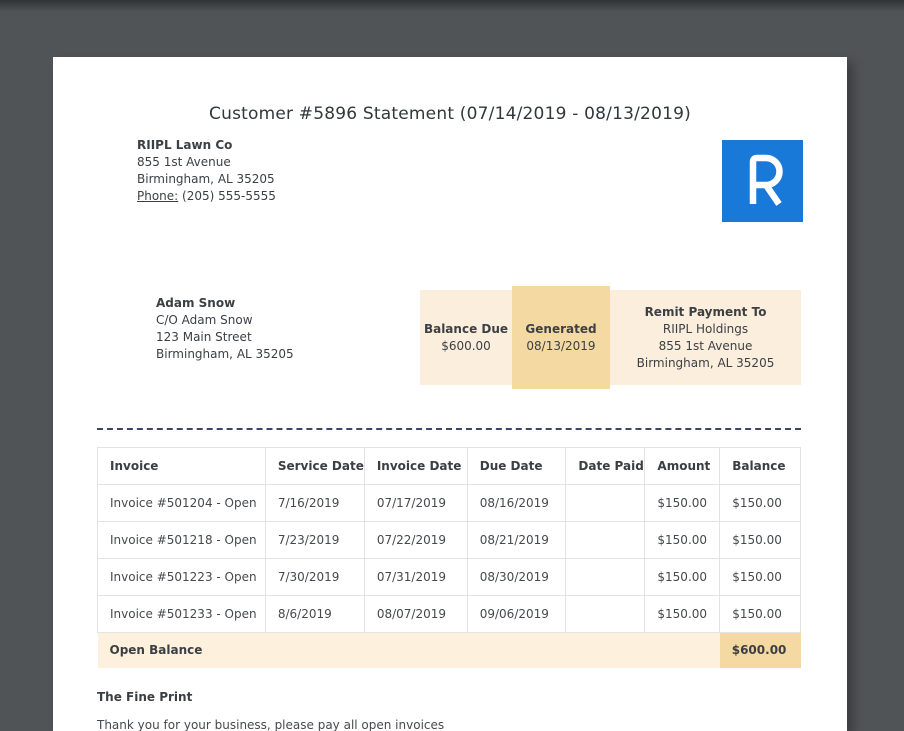 This screenshot has height=731, width=904. Describe the element at coordinates (158, 196) in the screenshot. I see `phone-label: Phone:` at that location.